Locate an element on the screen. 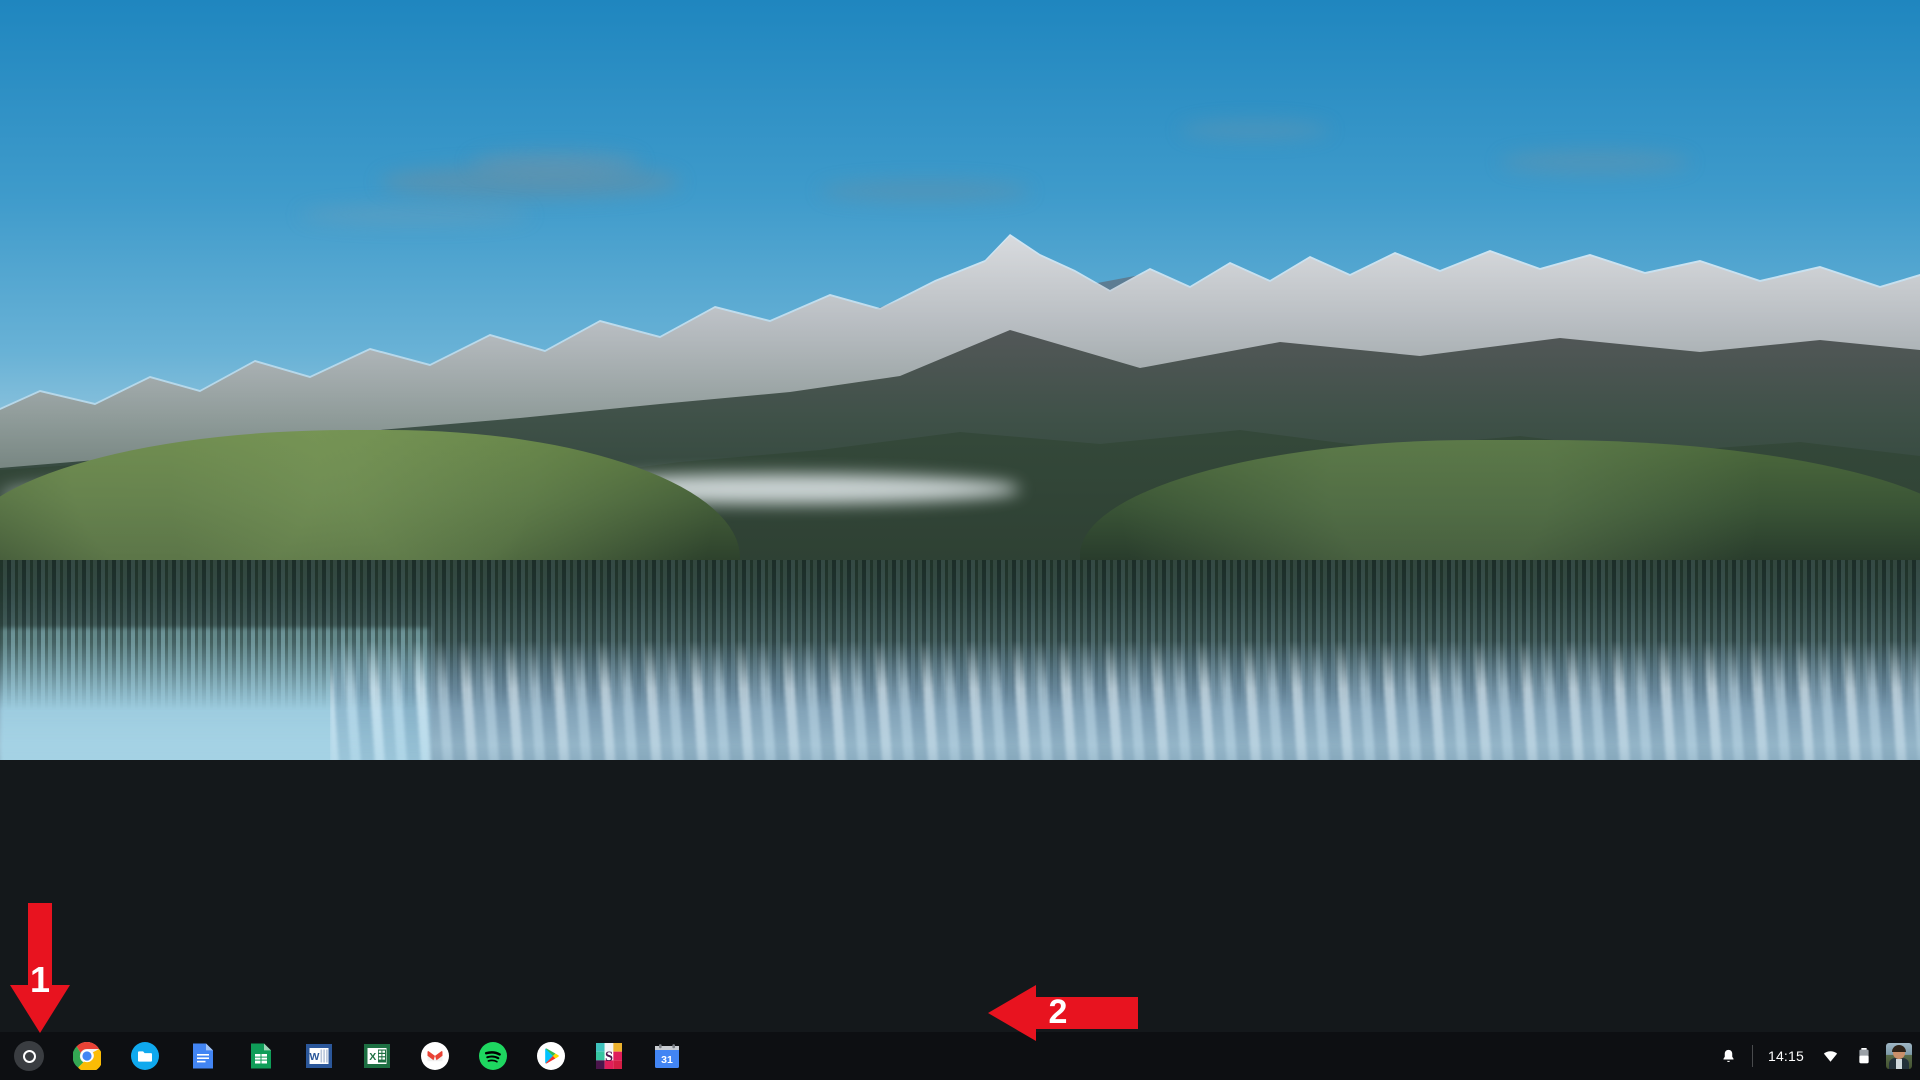  shelf-item-google-docs is located at coordinates (203, 1056).